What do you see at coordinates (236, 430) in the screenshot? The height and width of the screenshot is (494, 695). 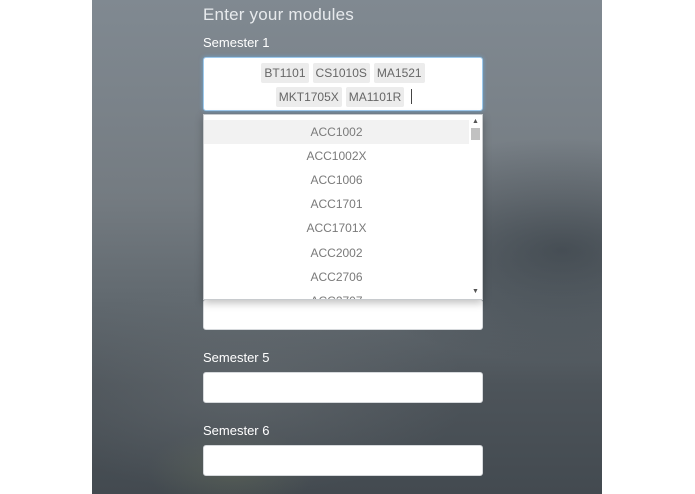 I see `semester-6-label: Semester 6` at bounding box center [236, 430].